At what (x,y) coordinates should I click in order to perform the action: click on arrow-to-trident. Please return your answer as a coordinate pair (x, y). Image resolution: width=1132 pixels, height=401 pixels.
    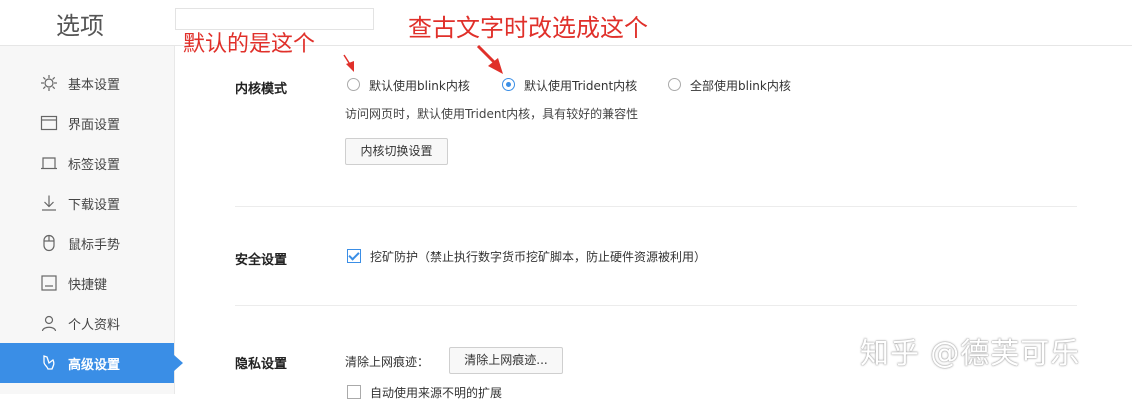
    Looking at the image, I should click on (489, 59).